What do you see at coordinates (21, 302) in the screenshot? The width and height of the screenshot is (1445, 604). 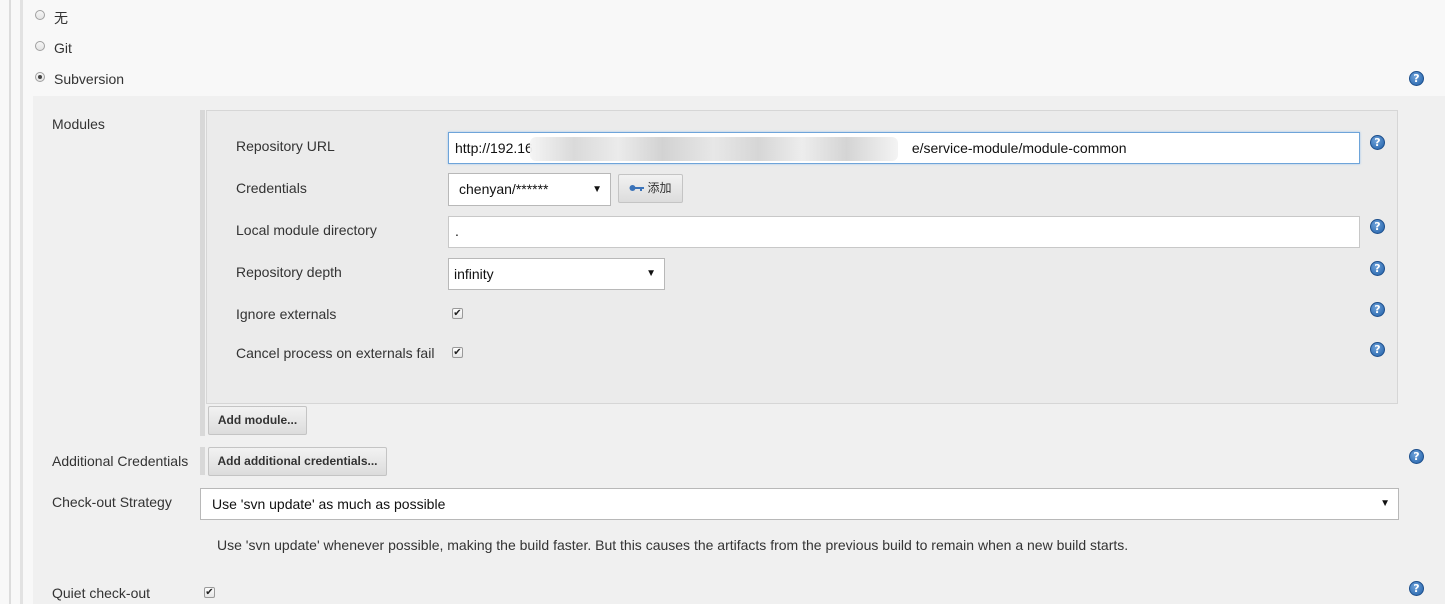 I see `left-border-inner` at bounding box center [21, 302].